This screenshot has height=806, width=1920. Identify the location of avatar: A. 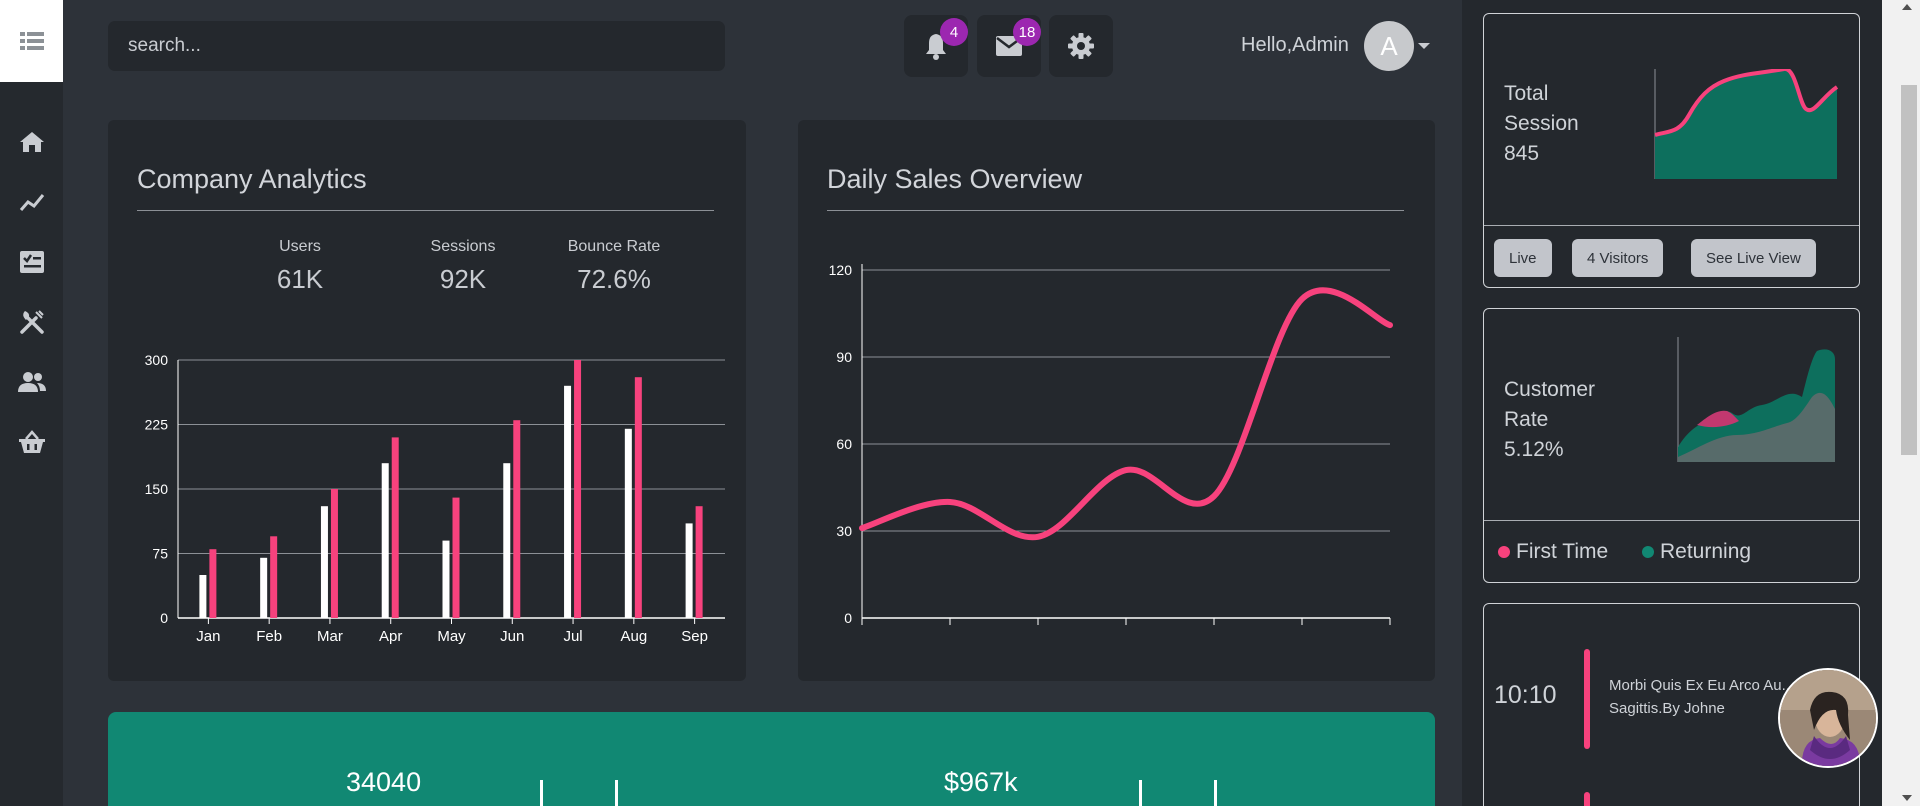
(1389, 46).